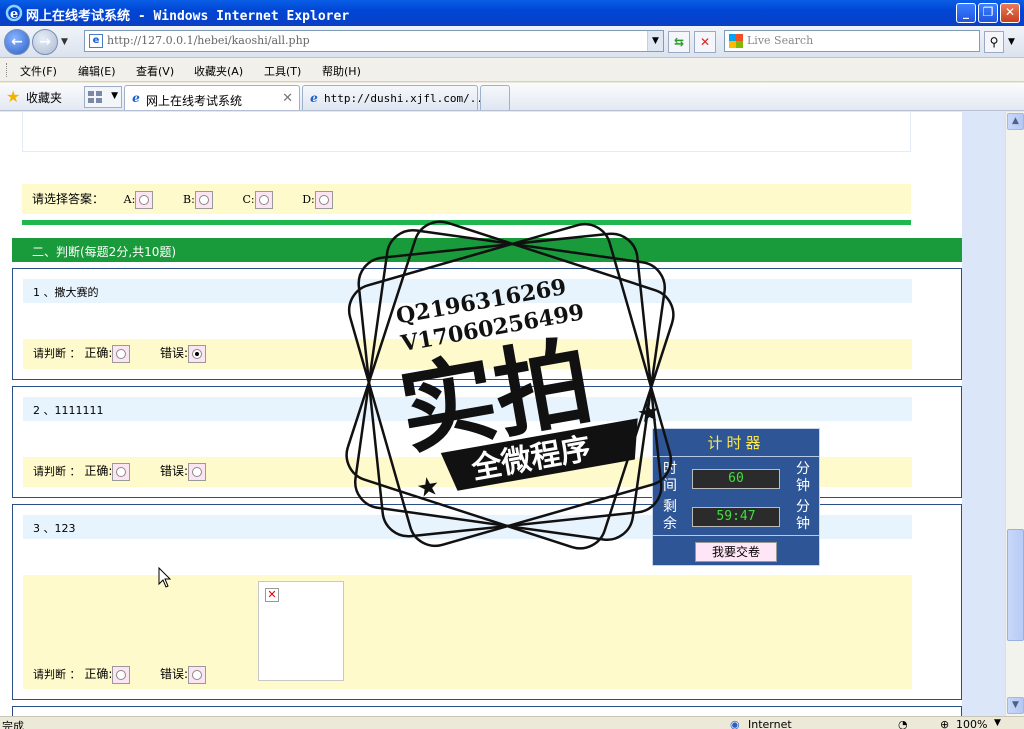 The width and height of the screenshot is (1024, 729). I want to click on search-button: ⚲, so click(994, 42).